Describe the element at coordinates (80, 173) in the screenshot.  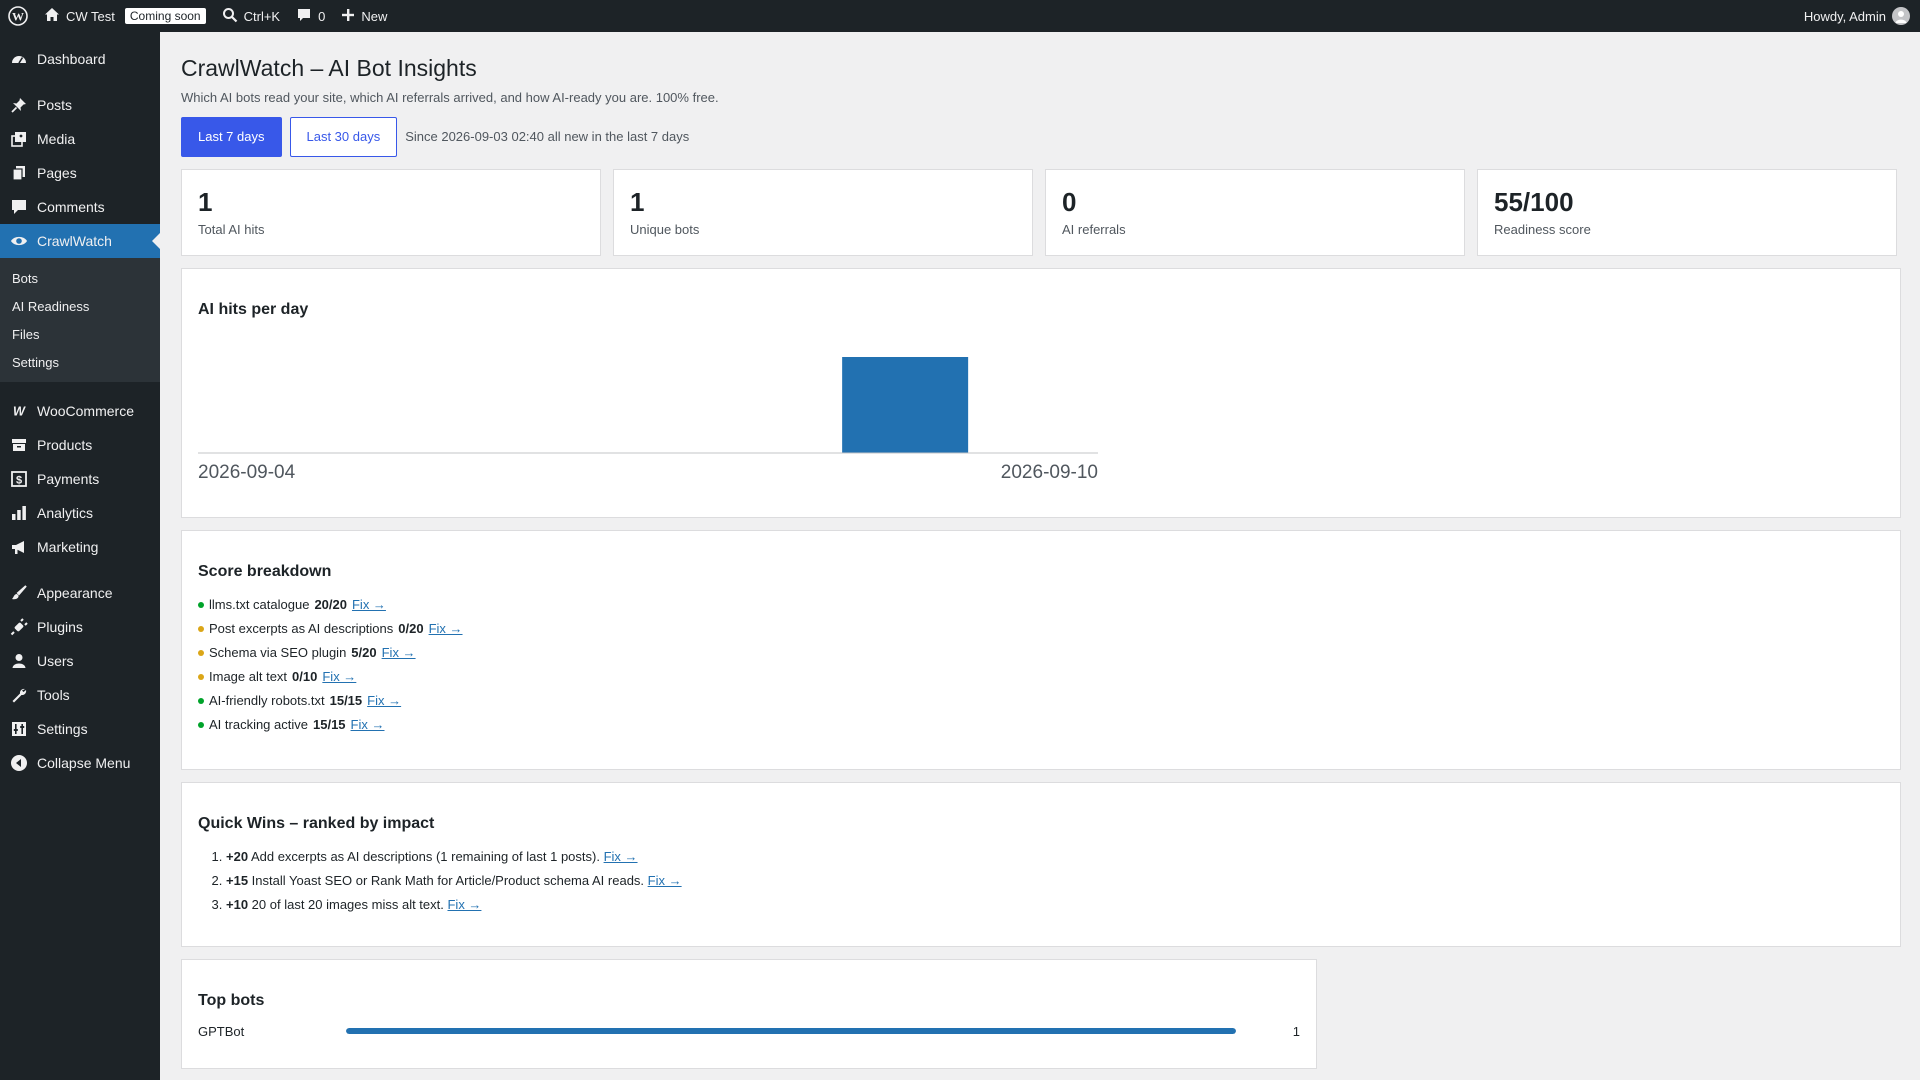
I see `sidebar-item-pages: Pages` at that location.